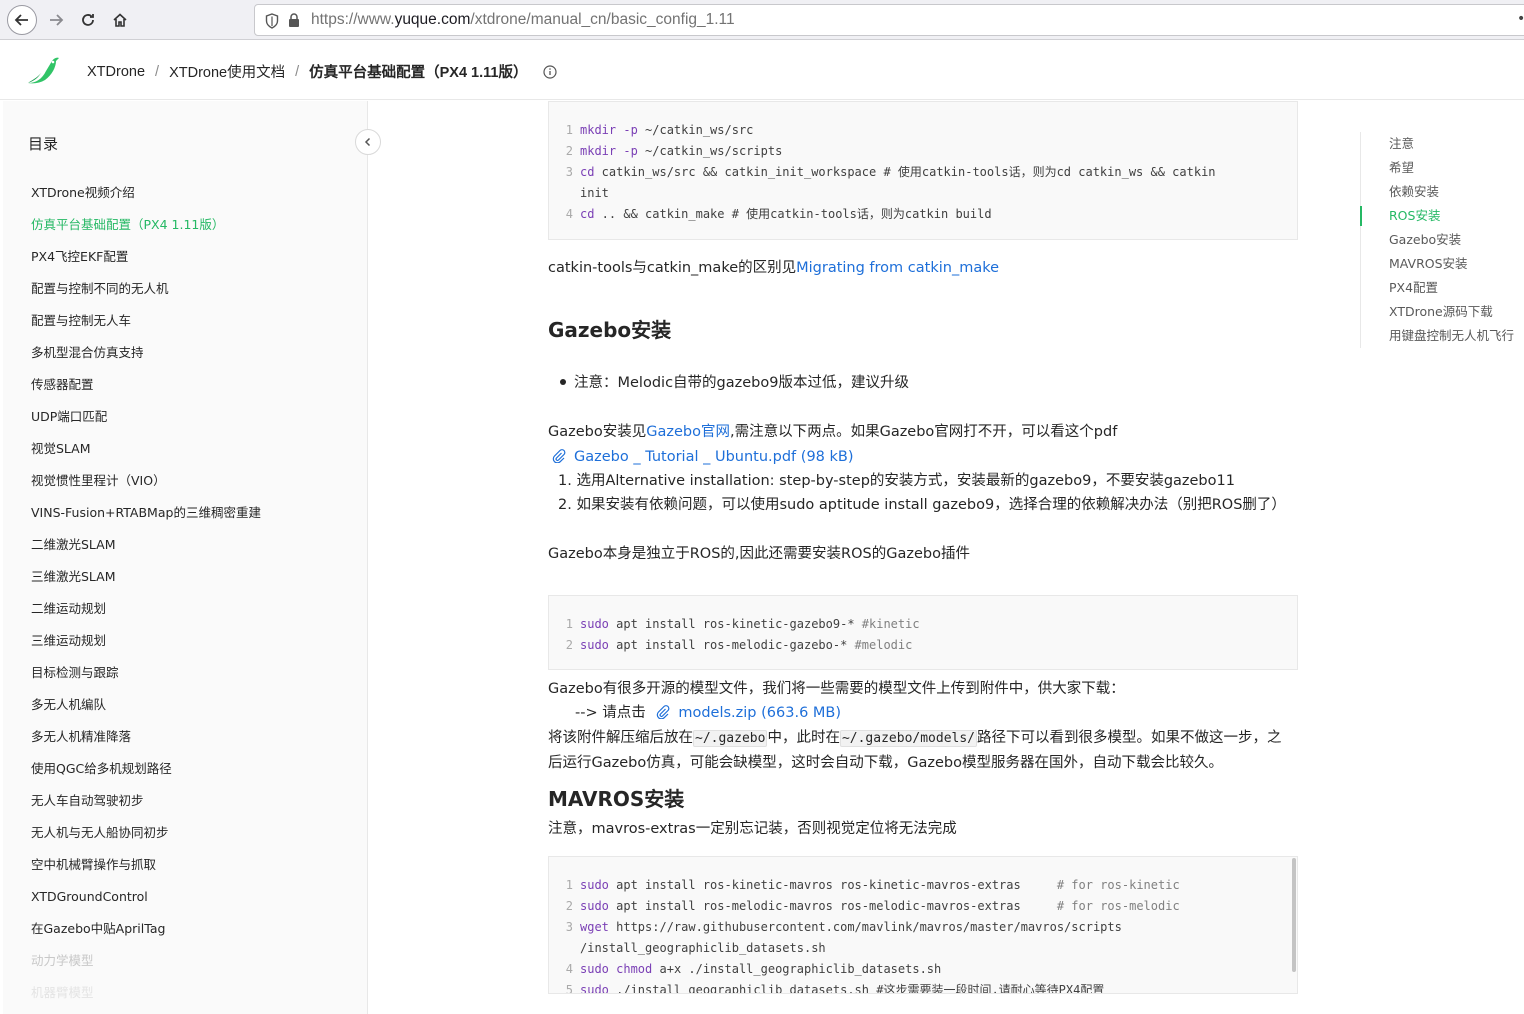  I want to click on toc-item: 空中机械臂操作与抓取, so click(146, 869).